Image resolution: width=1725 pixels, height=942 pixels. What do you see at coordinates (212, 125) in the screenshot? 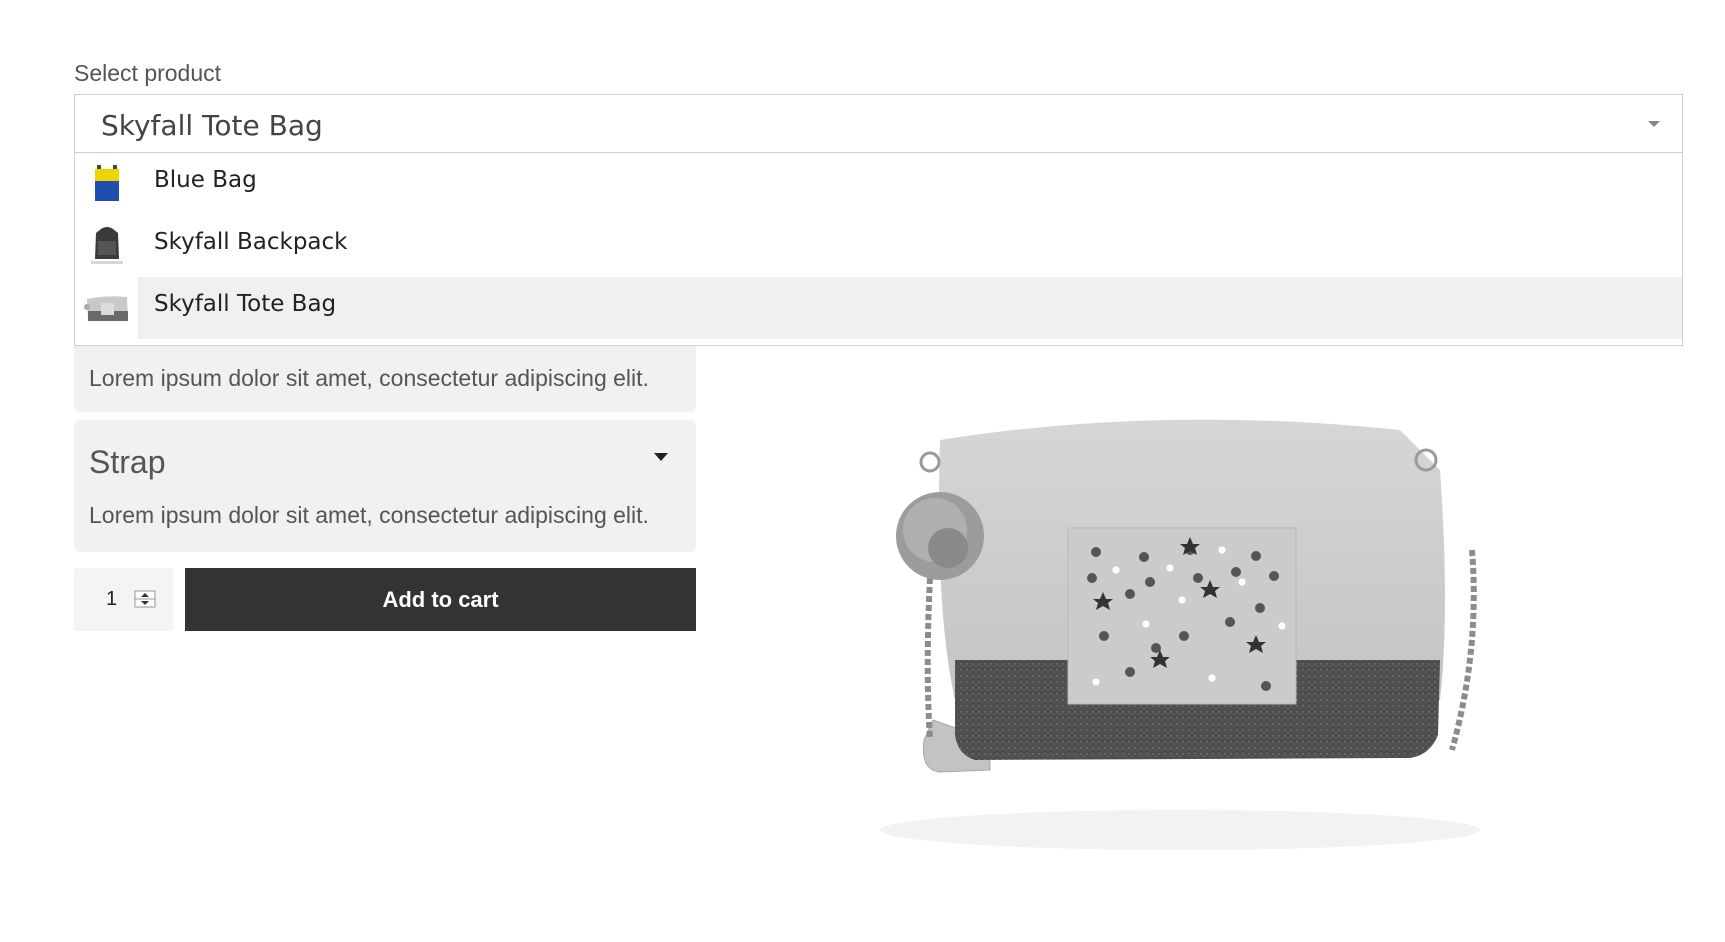
I see `product-select-value: Skyfall Tote Bag` at bounding box center [212, 125].